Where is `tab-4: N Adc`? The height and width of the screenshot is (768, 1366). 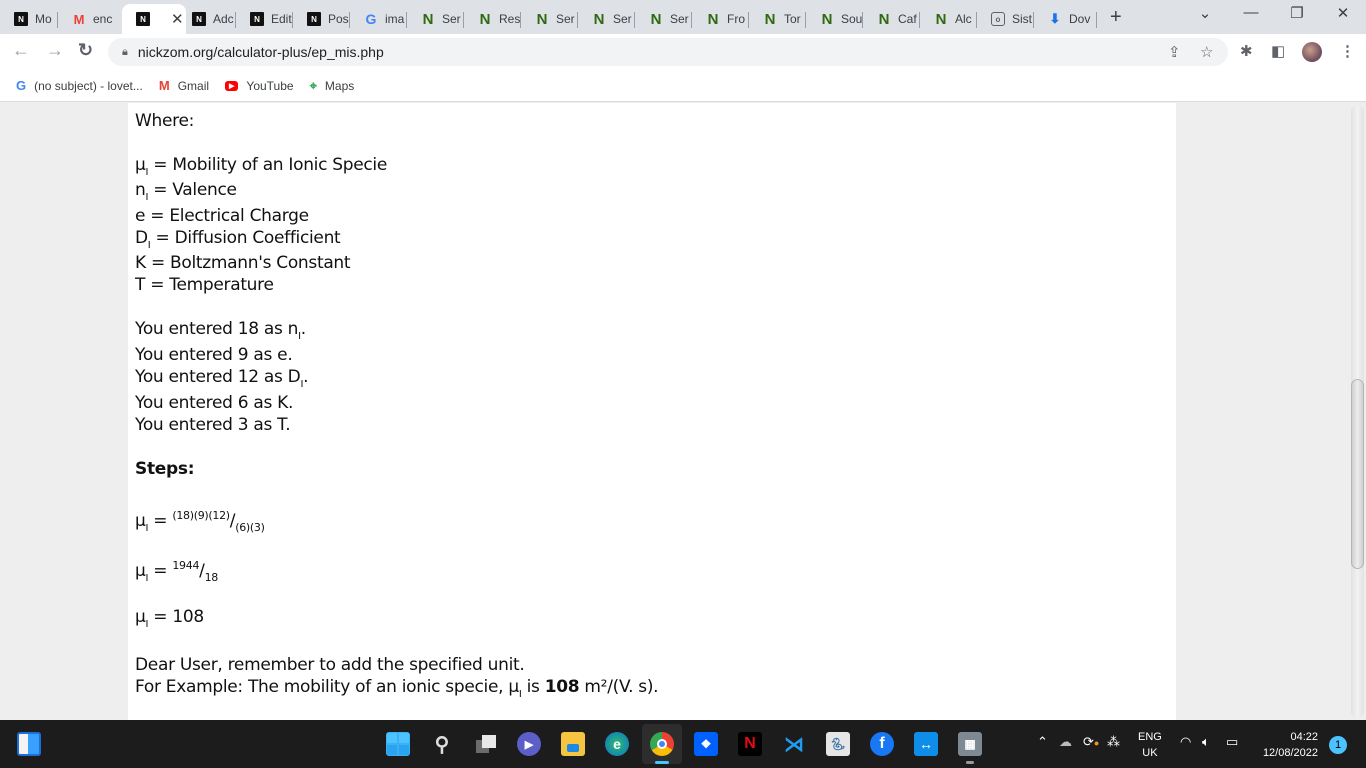
tab-4: N Adc is located at coordinates (207, 19).